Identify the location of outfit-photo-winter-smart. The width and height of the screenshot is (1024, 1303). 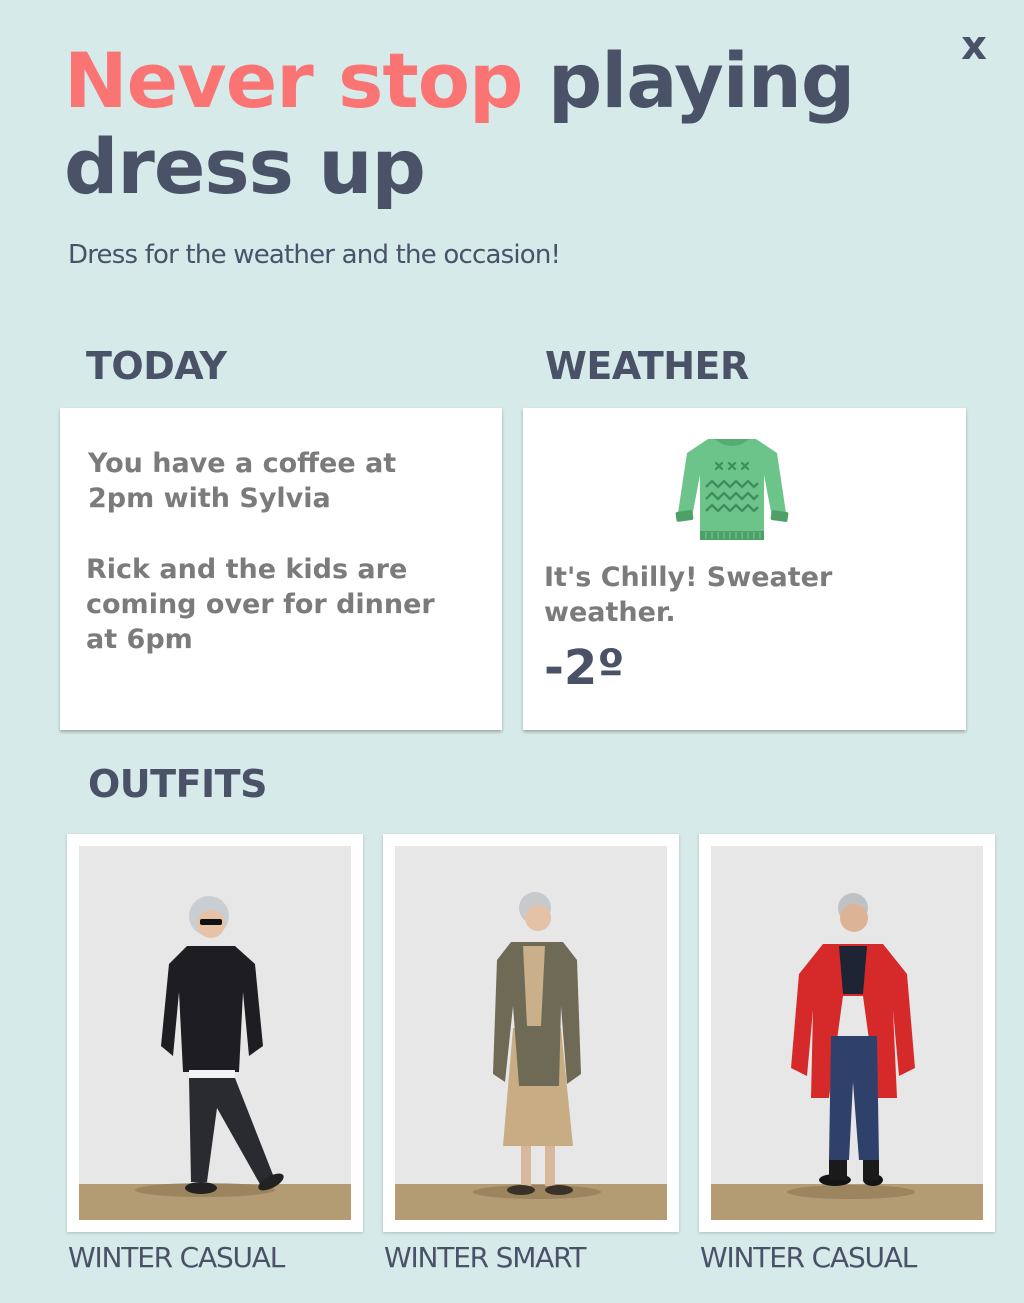
(531, 1033).